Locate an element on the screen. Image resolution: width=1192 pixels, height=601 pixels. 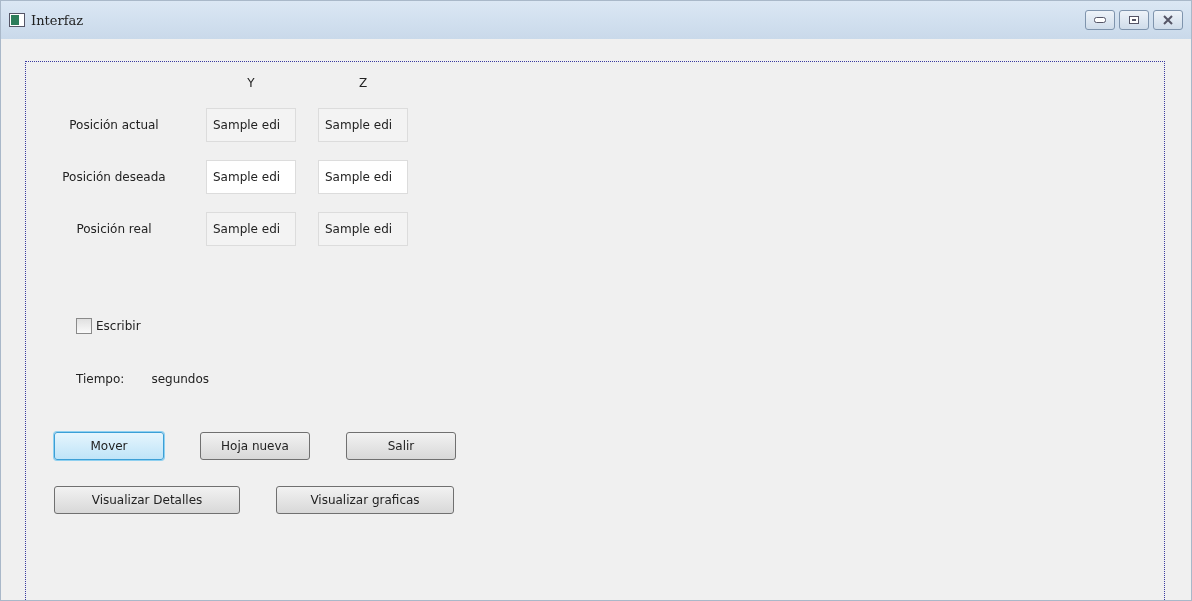
time-label: Tiempo: is located at coordinates (100, 379).